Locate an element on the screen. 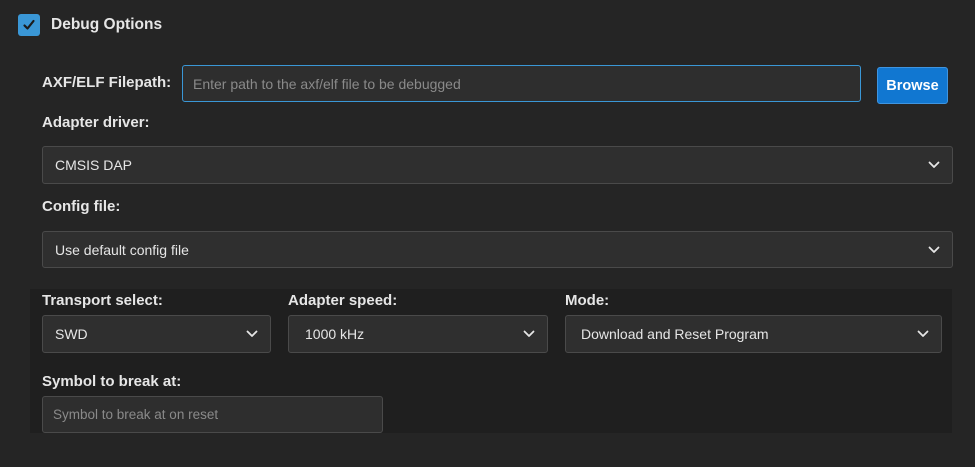 The height and width of the screenshot is (467, 975). browse-button: Browse is located at coordinates (912, 85).